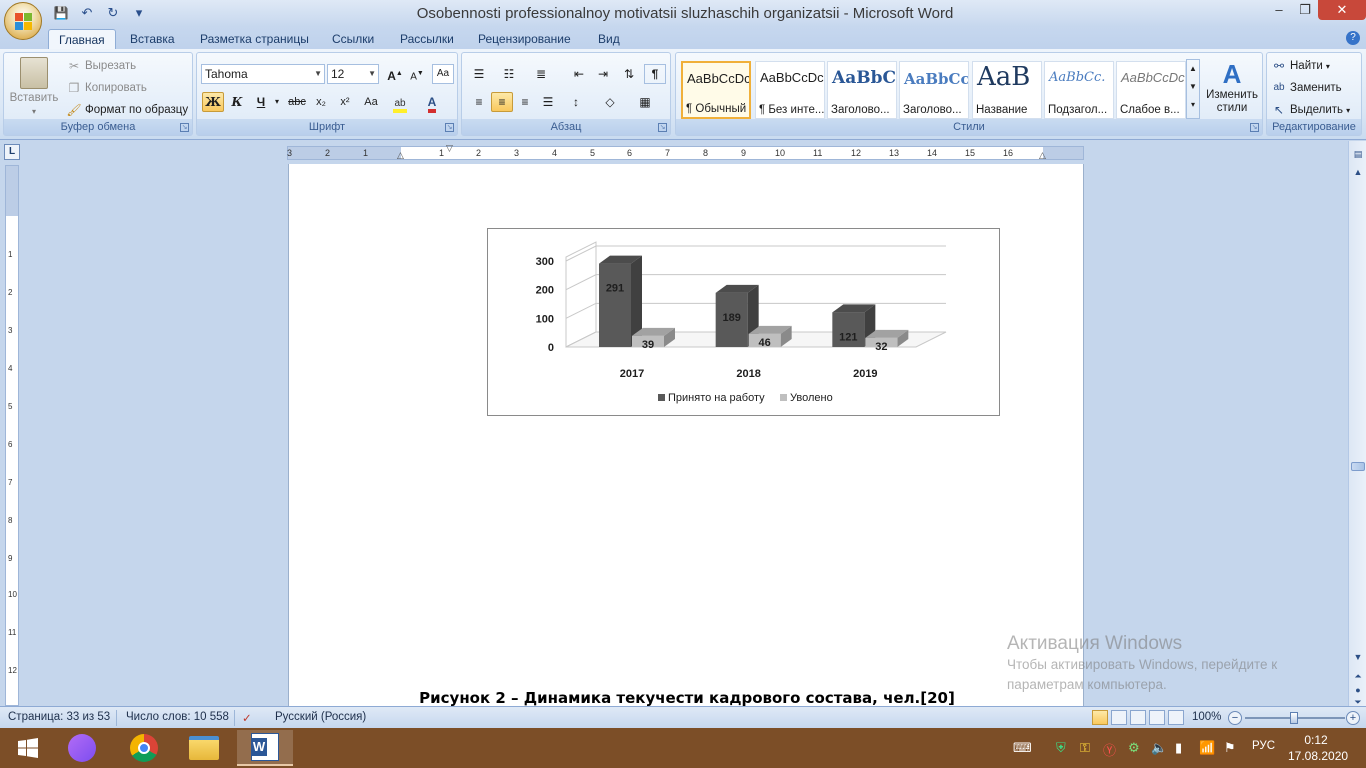 The image size is (1366, 768). I want to click on page-count: Страница: 33 из 53, so click(59, 717).